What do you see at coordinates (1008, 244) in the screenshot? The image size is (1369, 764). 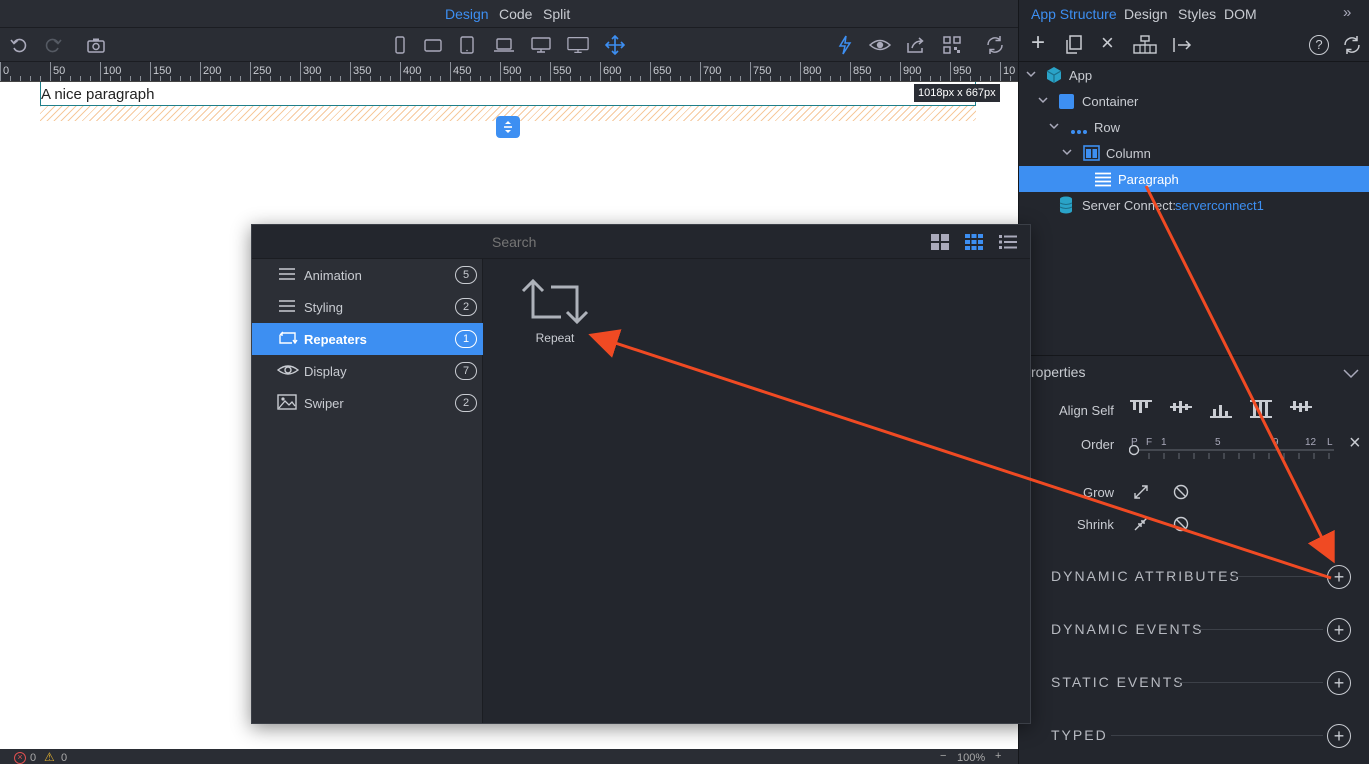 I see `list-view-icon` at bounding box center [1008, 244].